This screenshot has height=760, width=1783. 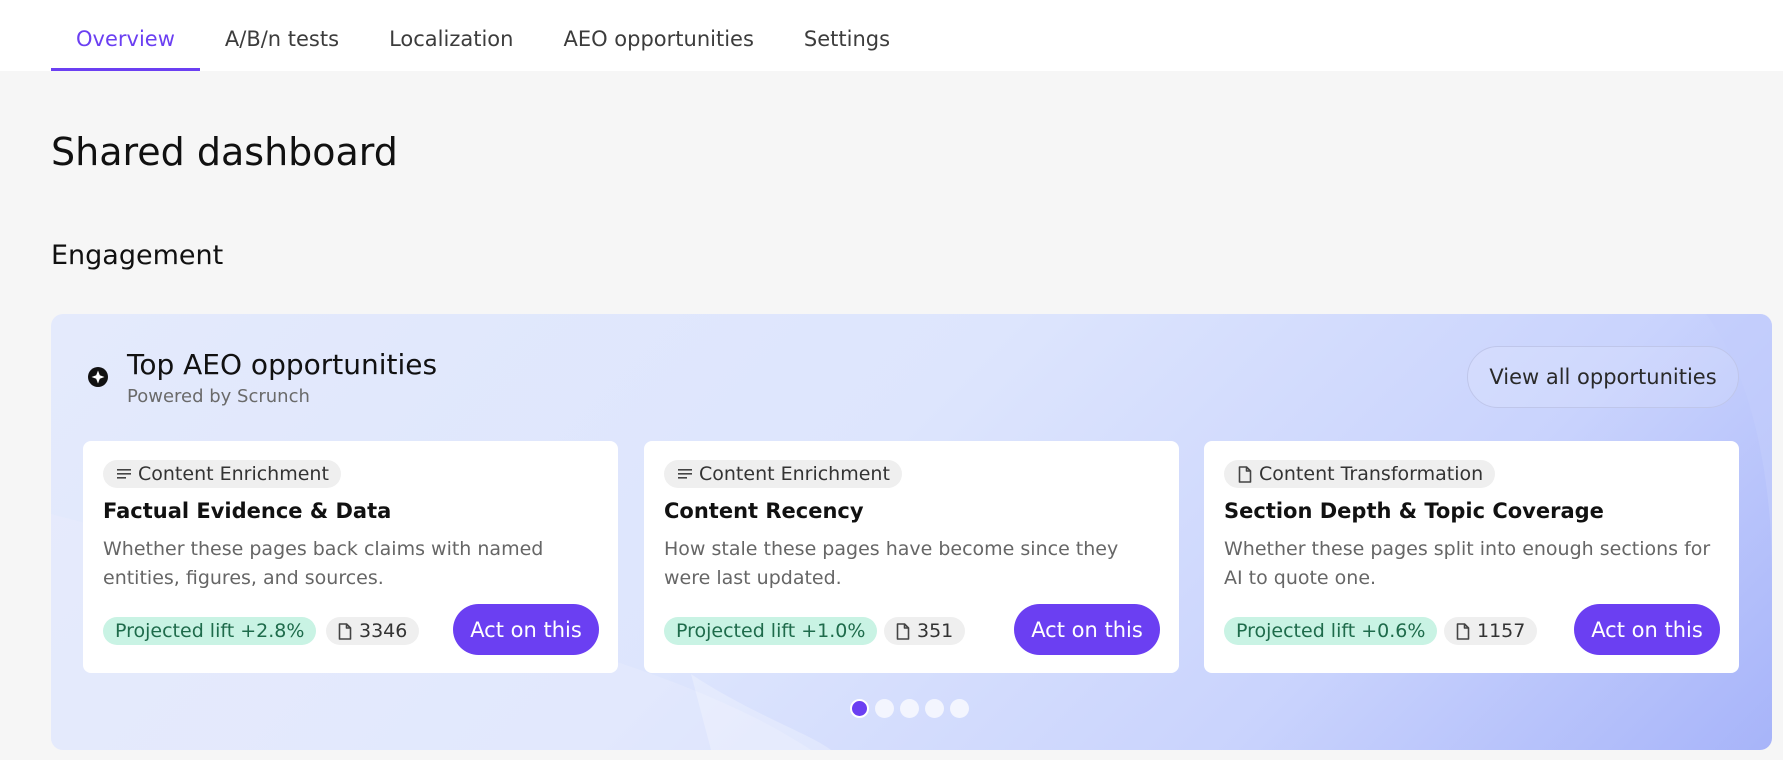 What do you see at coordinates (1371, 474) in the screenshot?
I see `category-label: Content Transformation` at bounding box center [1371, 474].